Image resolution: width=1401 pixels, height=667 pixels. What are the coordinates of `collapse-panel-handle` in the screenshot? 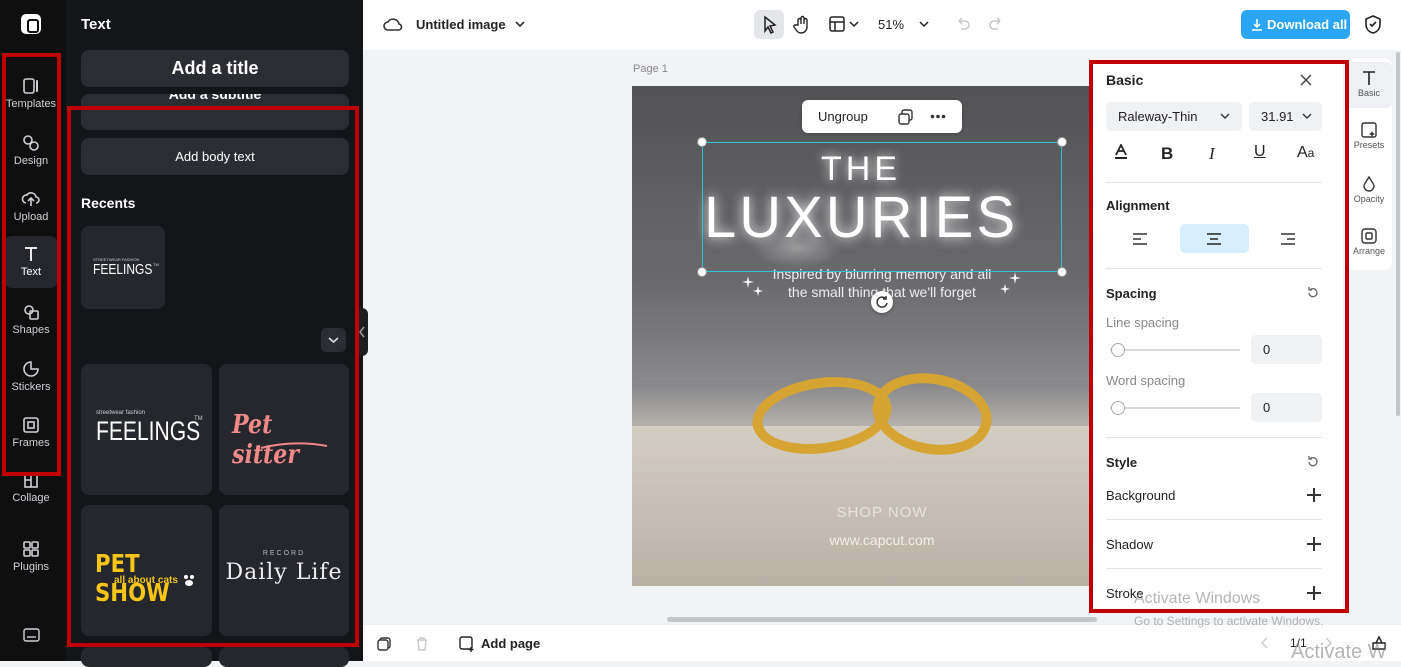 It's located at (362, 332).